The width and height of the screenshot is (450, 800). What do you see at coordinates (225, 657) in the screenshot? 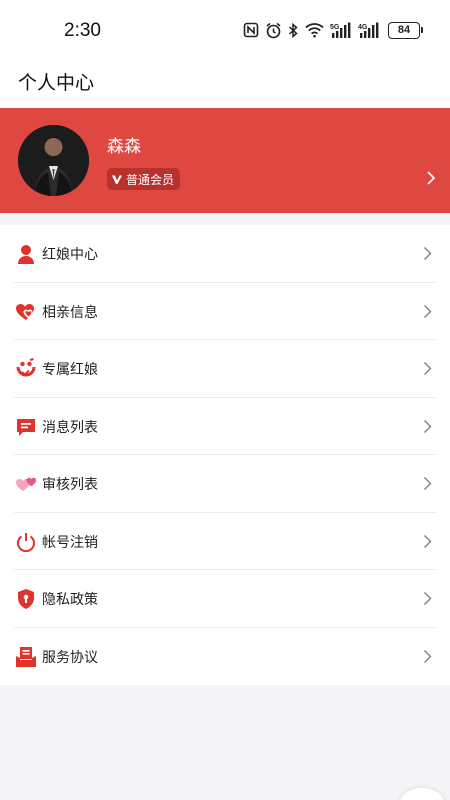
I see `menu-item-service-agreement: 服务协议` at bounding box center [225, 657].